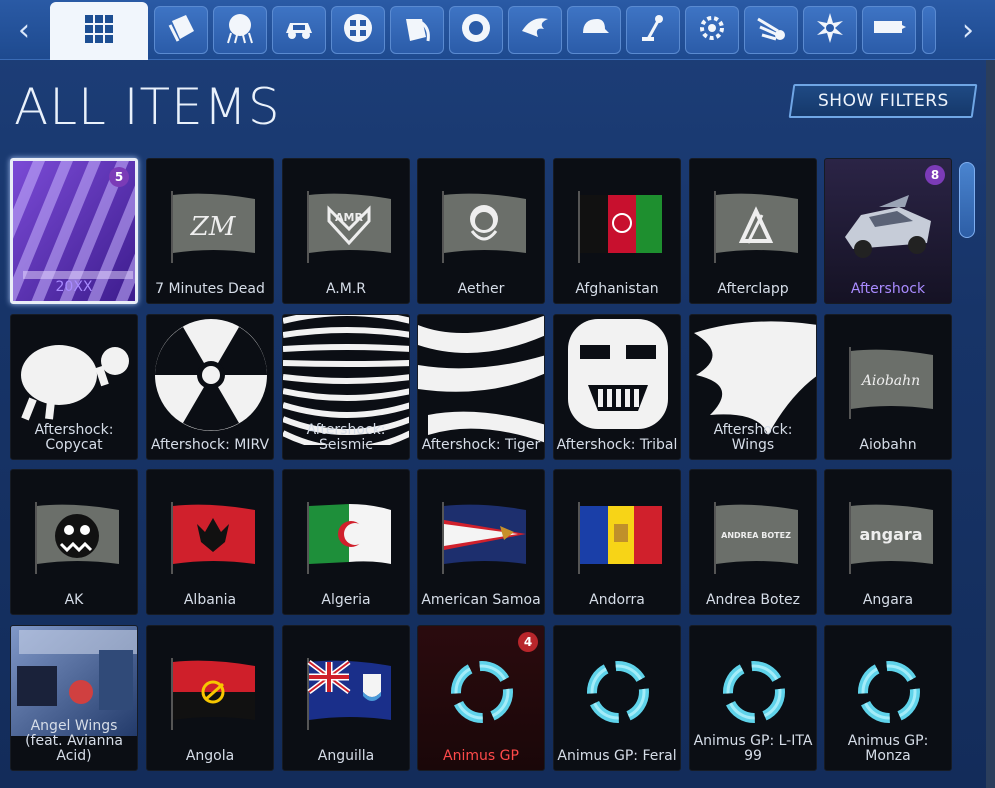 This screenshot has height=788, width=995. I want to click on page-title: ALL ITEMS, so click(147, 107).